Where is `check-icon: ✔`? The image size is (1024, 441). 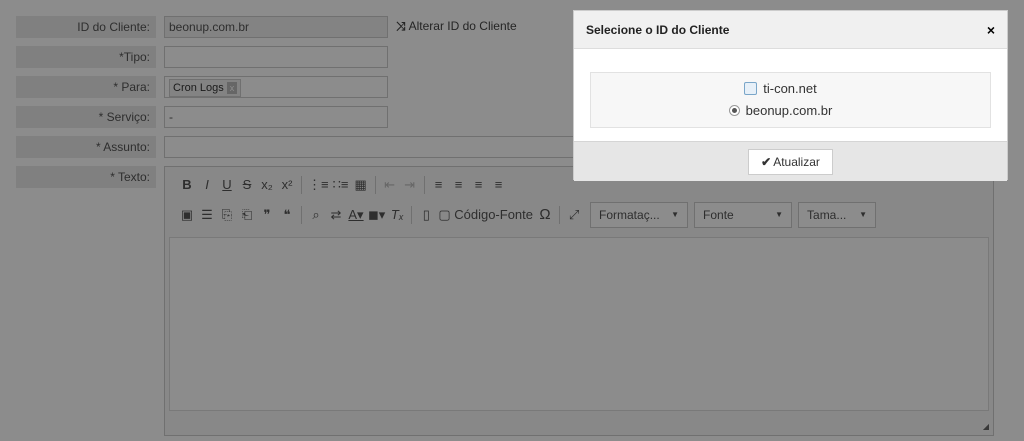 check-icon: ✔ is located at coordinates (766, 161).